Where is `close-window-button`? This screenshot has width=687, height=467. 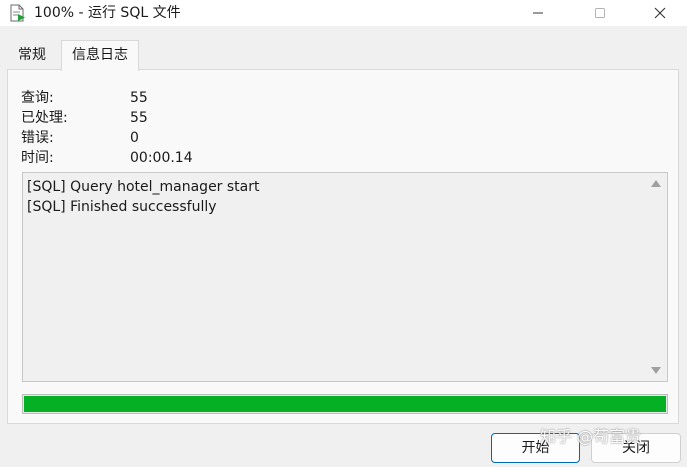
close-window-button is located at coordinates (658, 13).